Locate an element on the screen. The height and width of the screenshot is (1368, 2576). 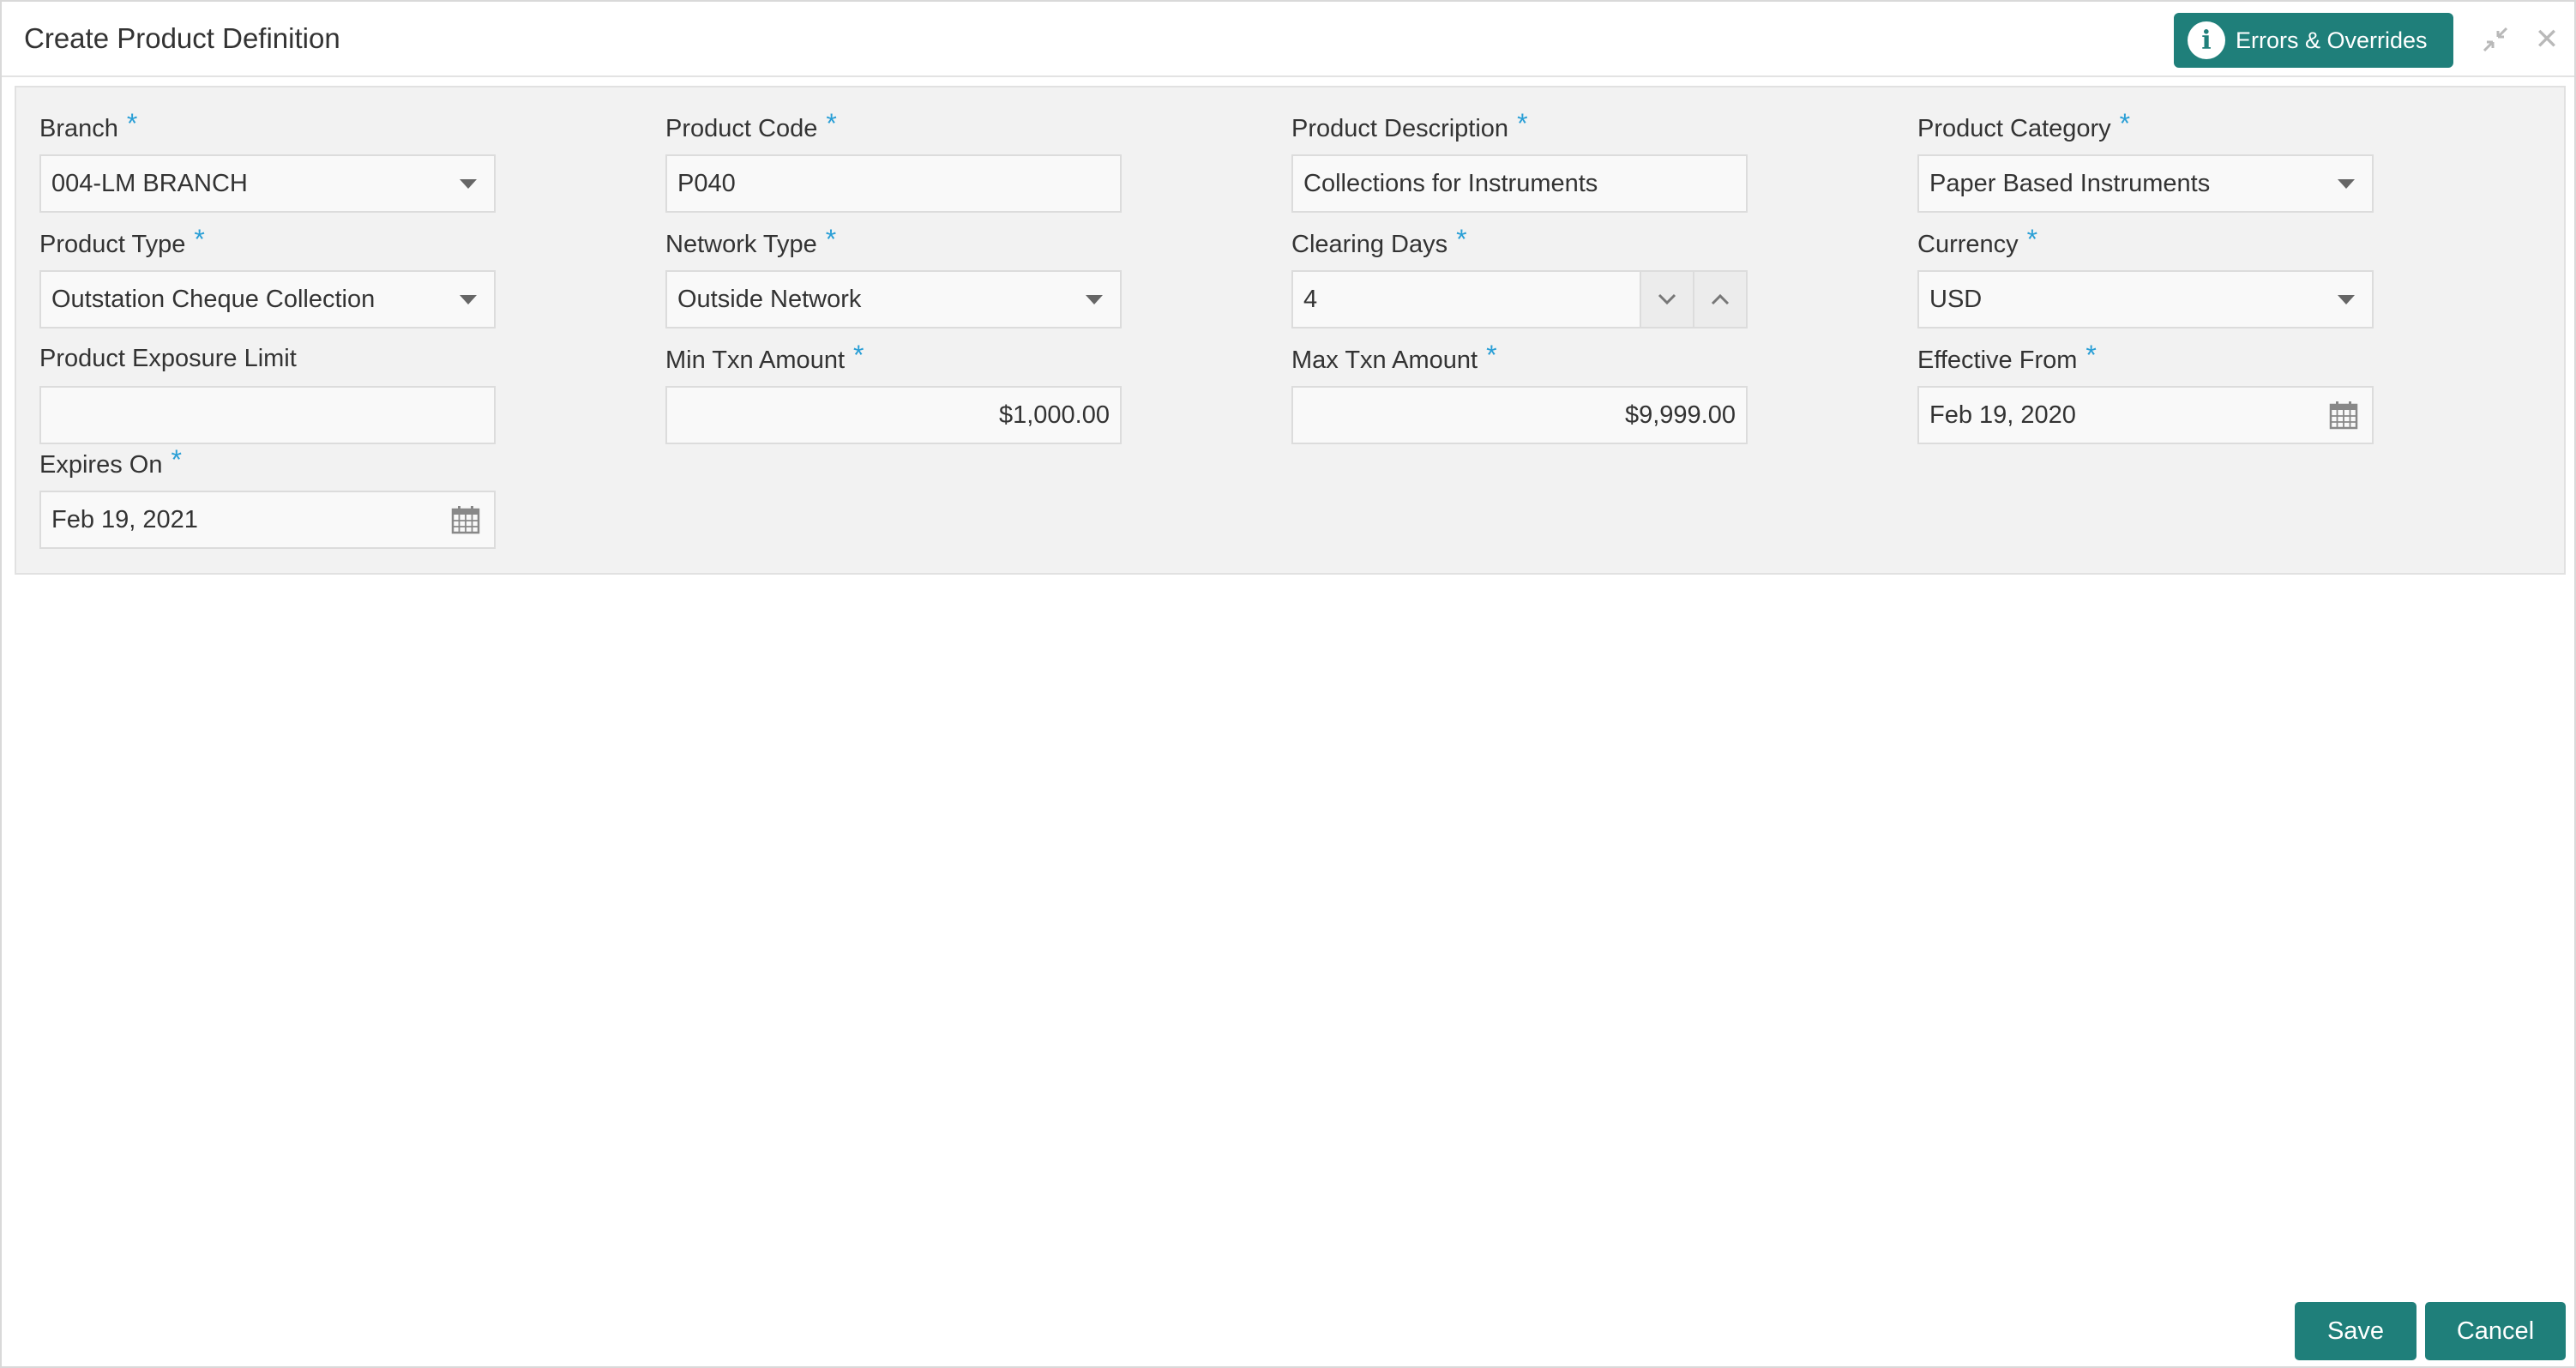
clearing-days-field: Clearing Days * 4 is located at coordinates (1519, 276).